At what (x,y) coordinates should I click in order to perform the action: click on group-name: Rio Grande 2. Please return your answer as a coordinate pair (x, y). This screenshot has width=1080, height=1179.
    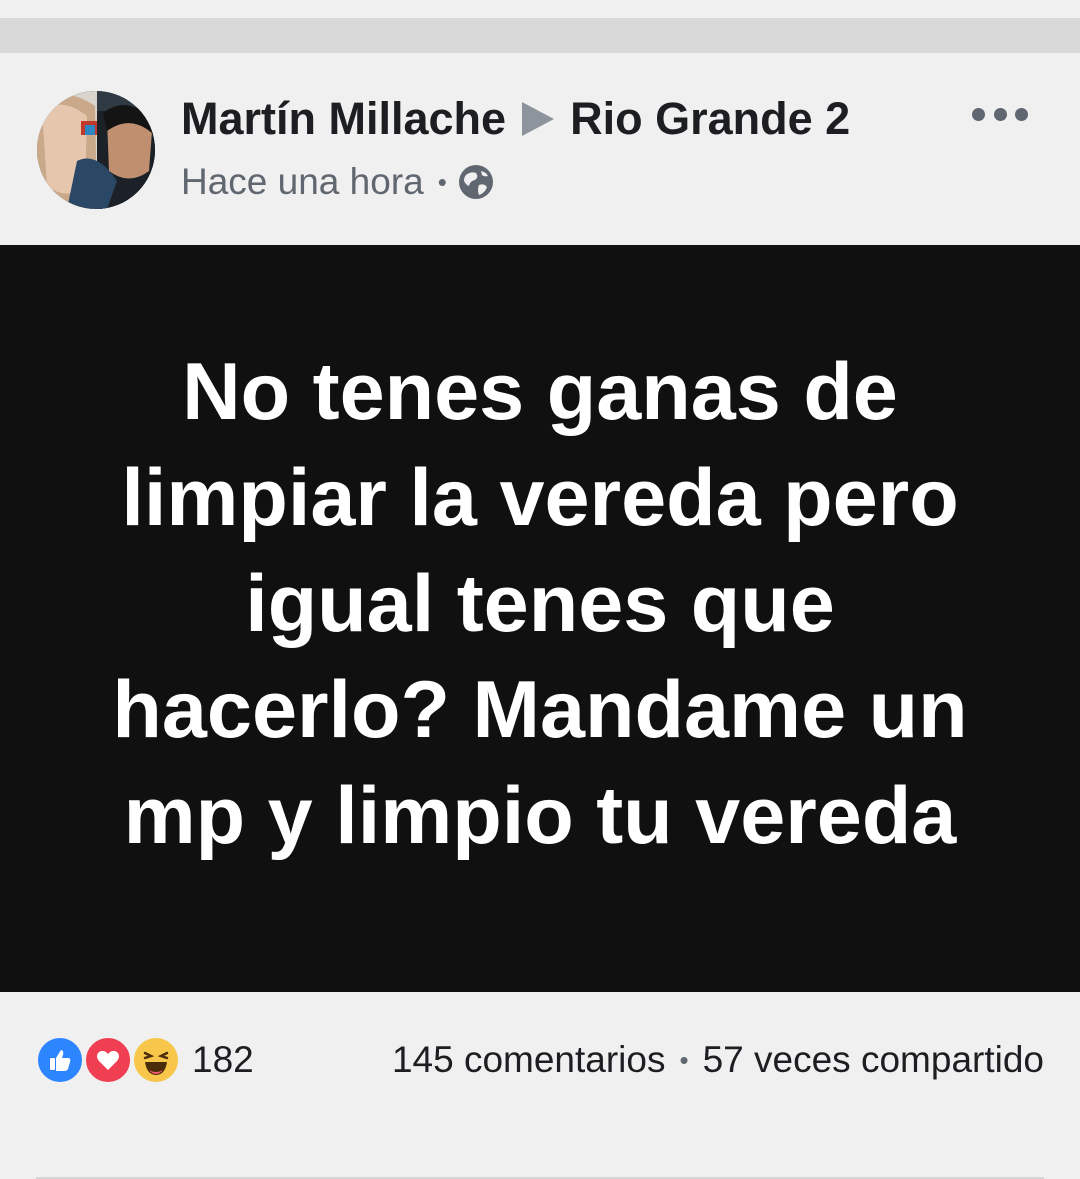
    Looking at the image, I should click on (710, 119).